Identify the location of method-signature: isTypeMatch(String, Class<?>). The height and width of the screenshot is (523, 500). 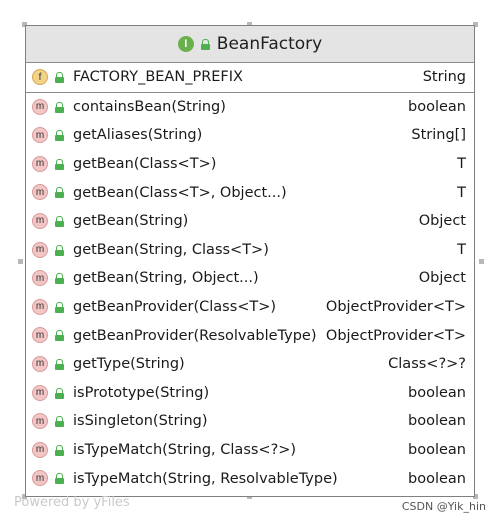
(185, 450).